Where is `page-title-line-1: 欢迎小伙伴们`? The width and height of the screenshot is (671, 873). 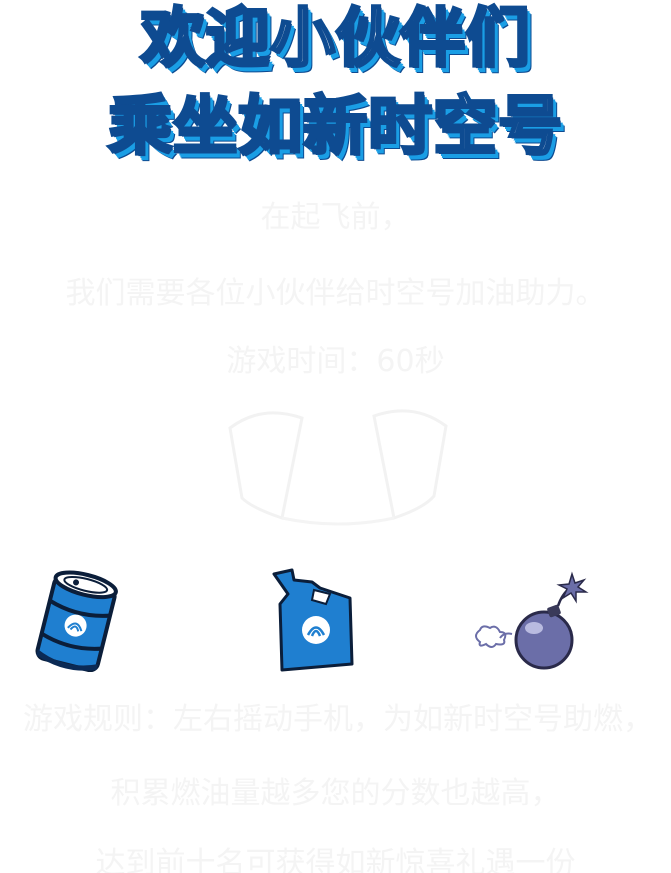 page-title-line-1: 欢迎小伙伴们 is located at coordinates (335, 39).